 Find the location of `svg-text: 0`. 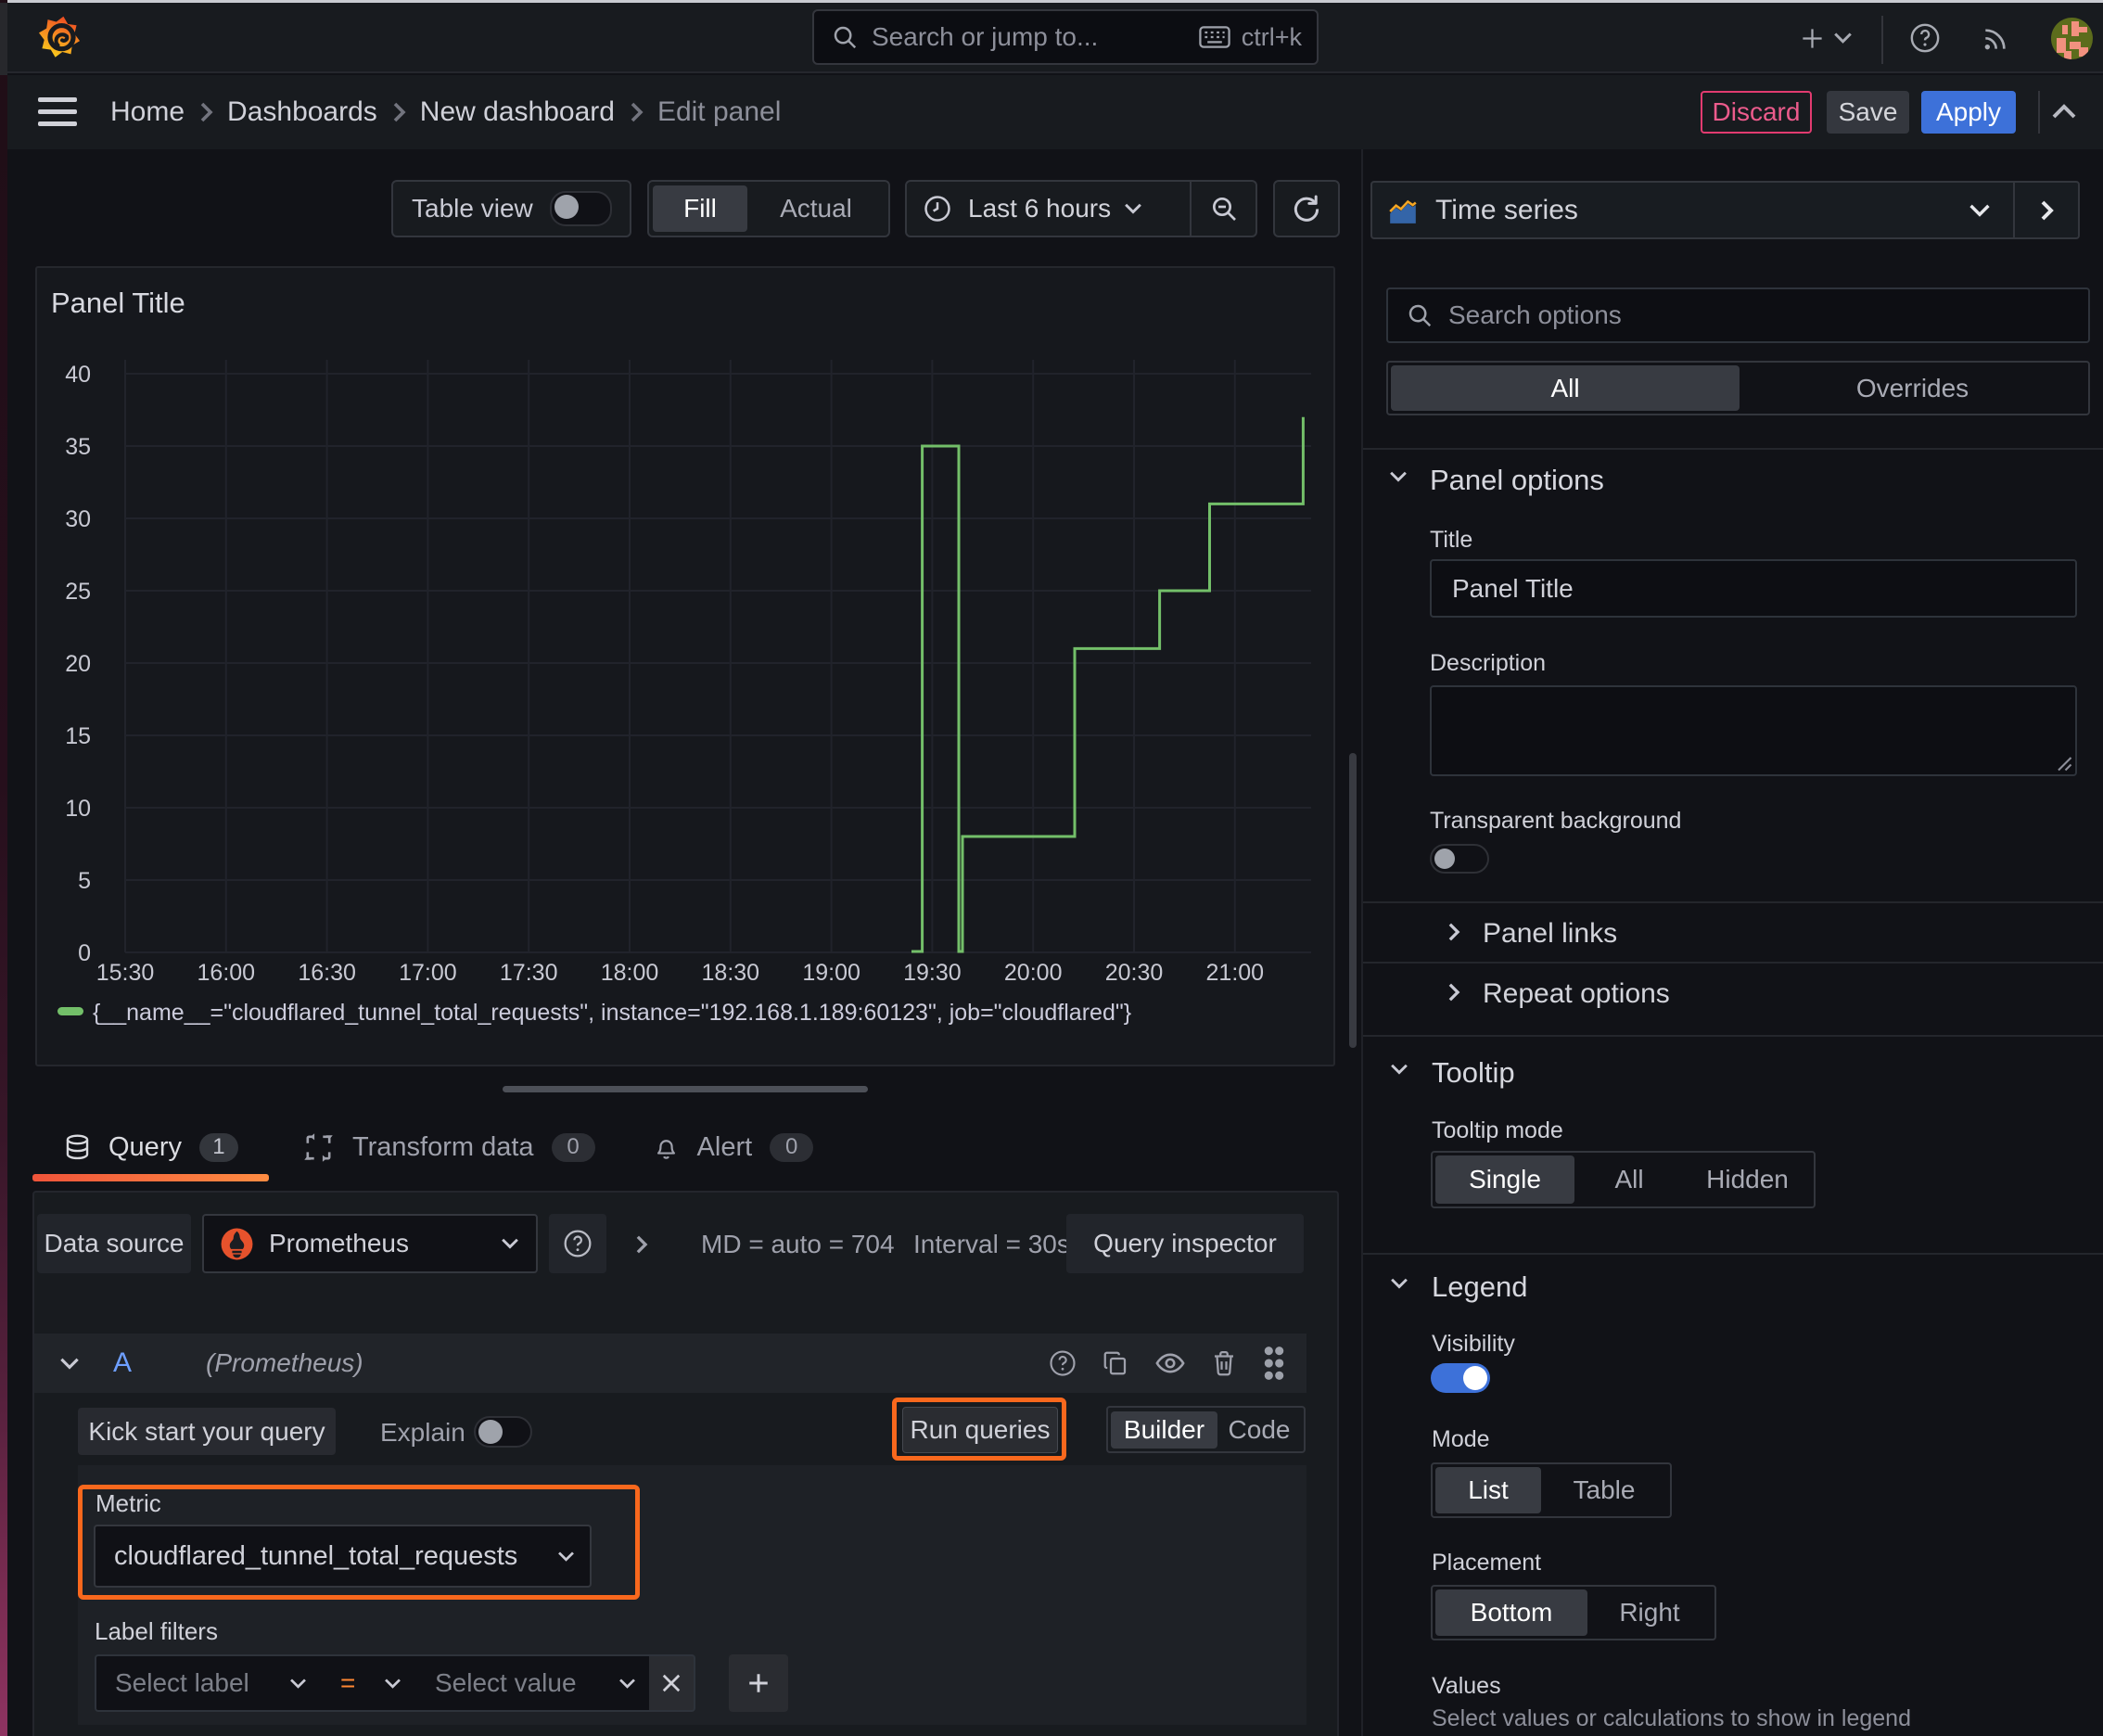

svg-text: 0 is located at coordinates (84, 953).